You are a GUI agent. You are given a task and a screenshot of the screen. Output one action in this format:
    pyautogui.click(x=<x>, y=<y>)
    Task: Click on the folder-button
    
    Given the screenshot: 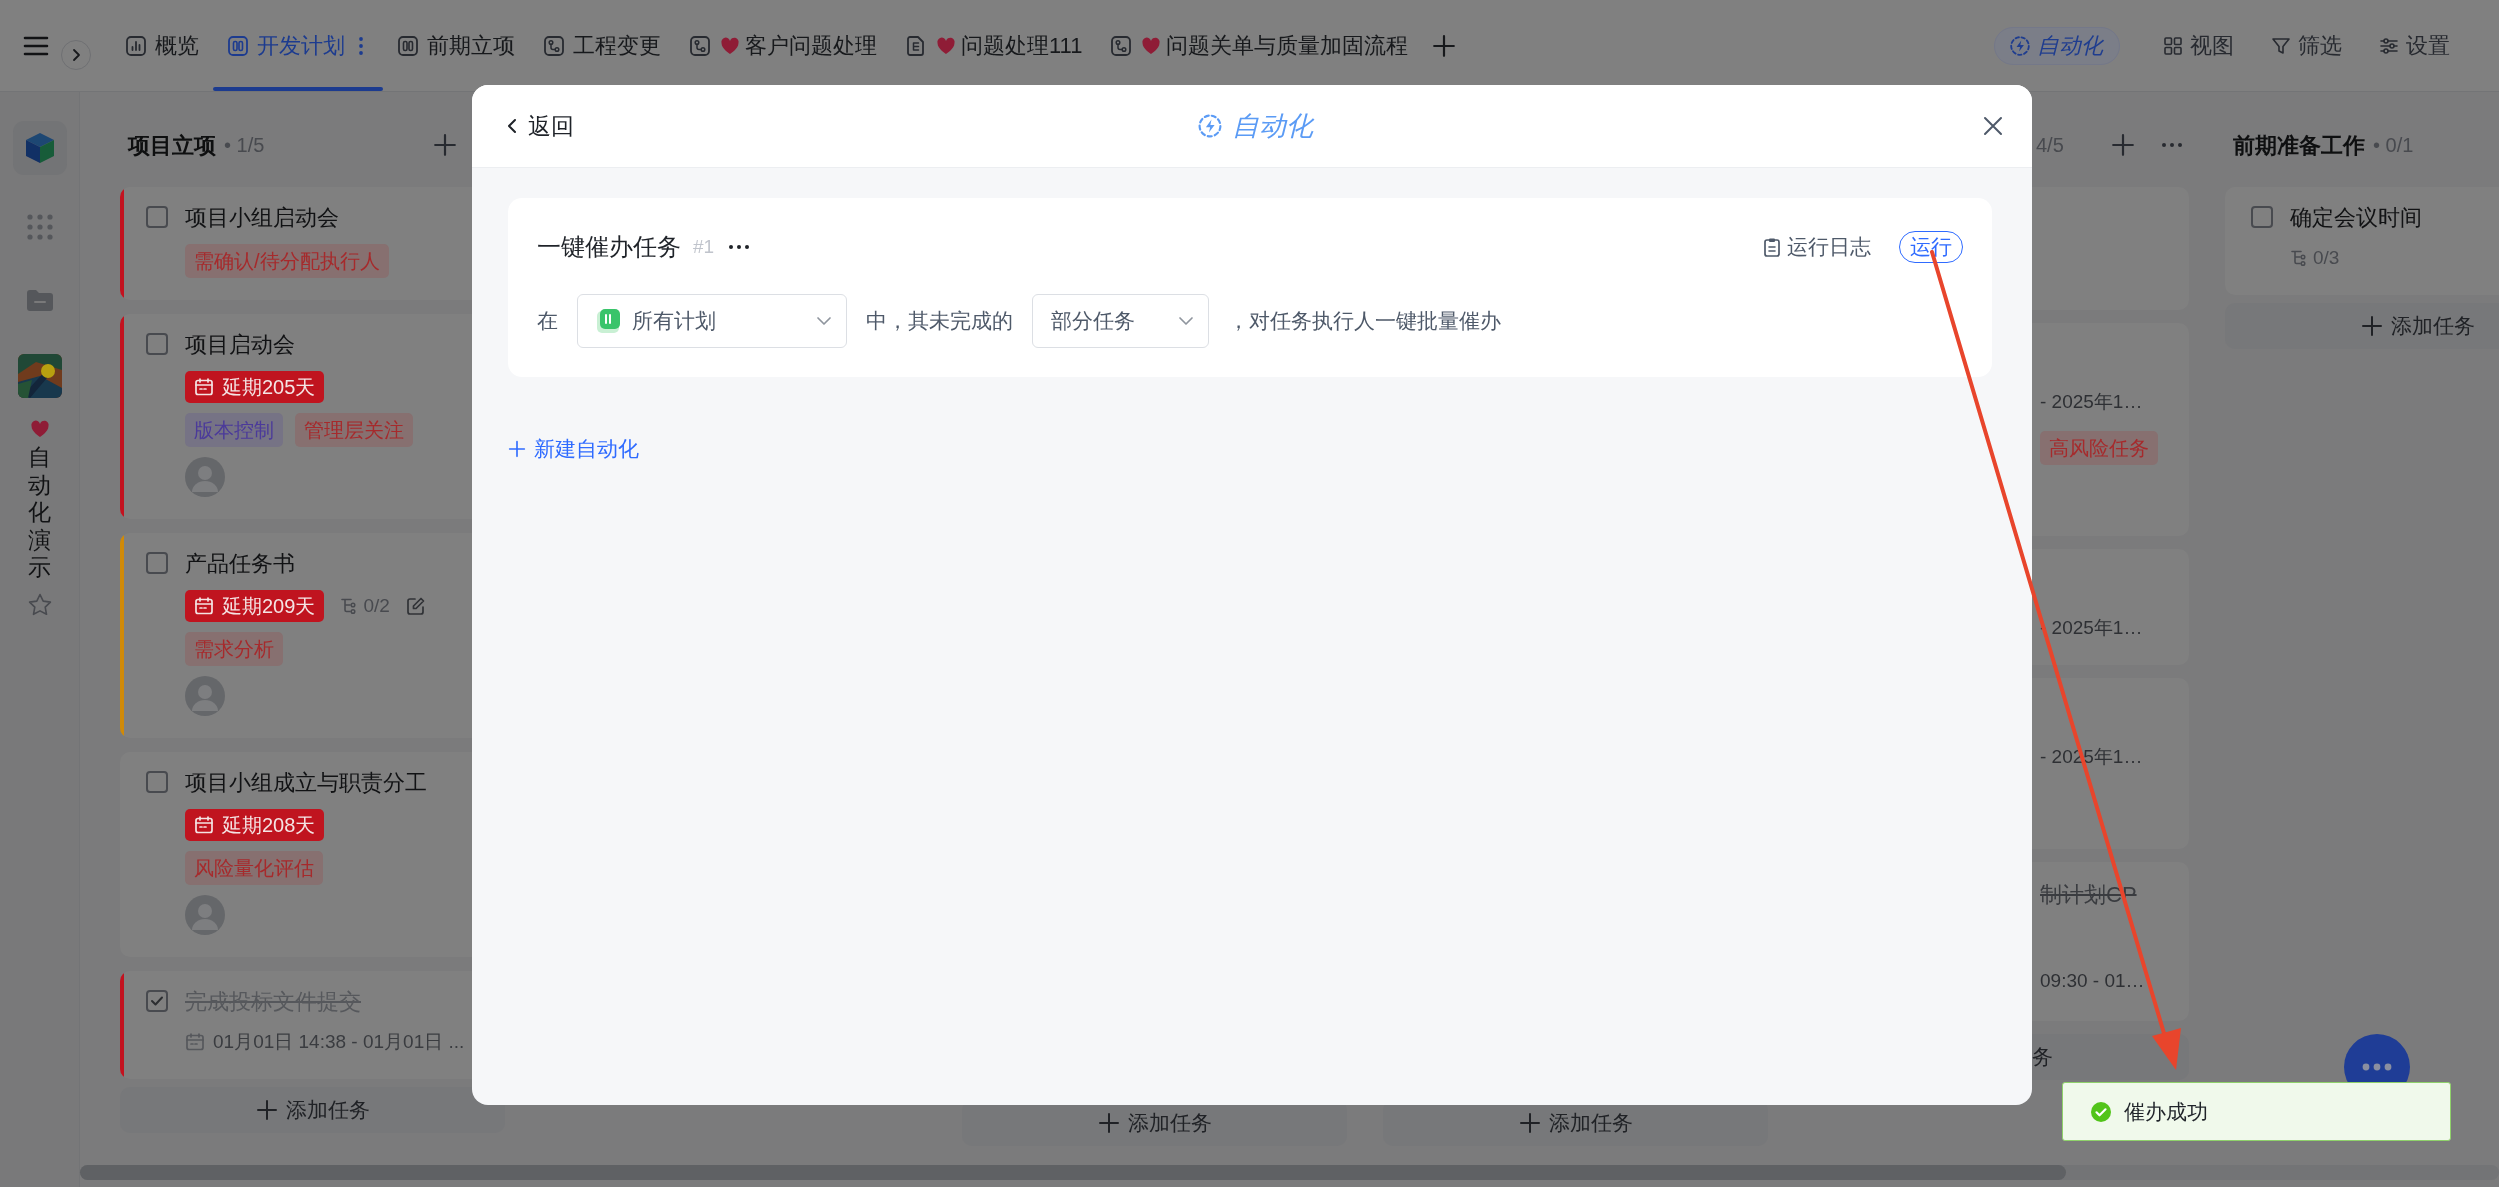 What is the action you would take?
    pyautogui.click(x=39, y=300)
    